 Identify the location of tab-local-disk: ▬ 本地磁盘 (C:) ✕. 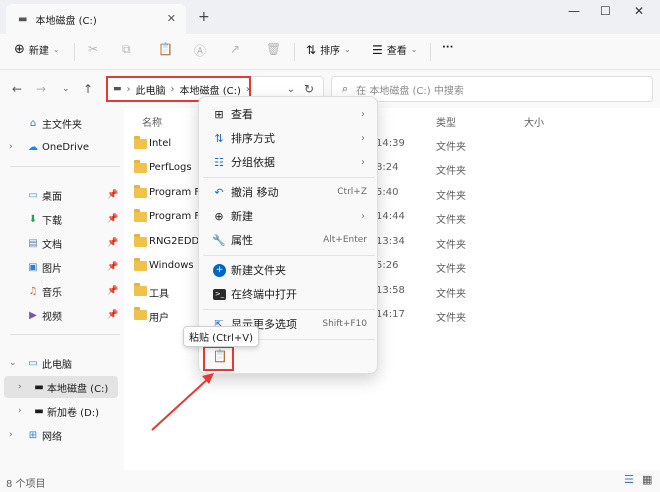
(96, 19).